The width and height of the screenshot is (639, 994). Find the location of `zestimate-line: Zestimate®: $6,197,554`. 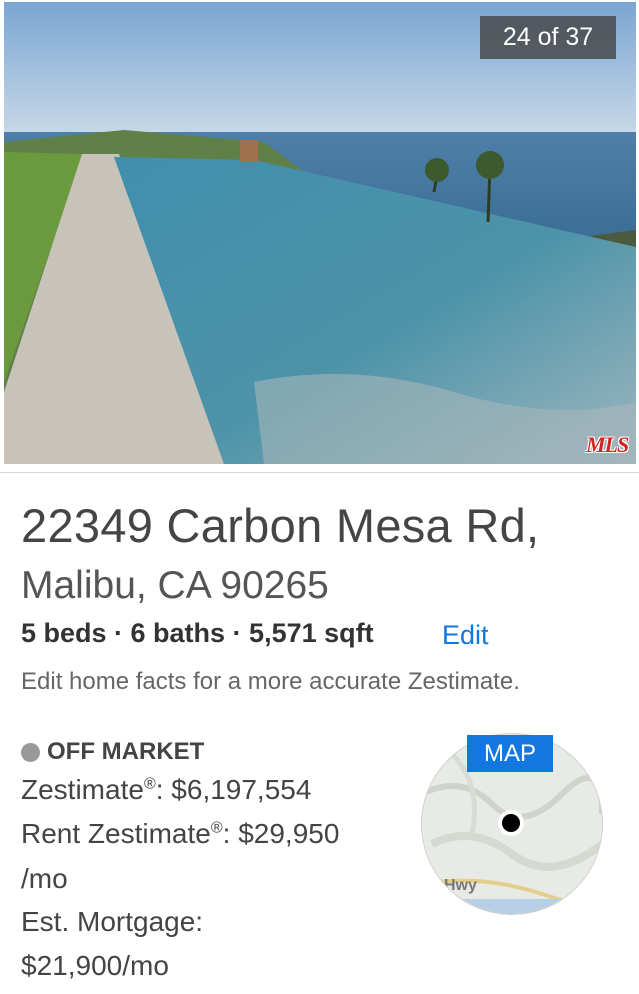

zestimate-line: Zestimate®: $6,197,554 is located at coordinates (166, 790).